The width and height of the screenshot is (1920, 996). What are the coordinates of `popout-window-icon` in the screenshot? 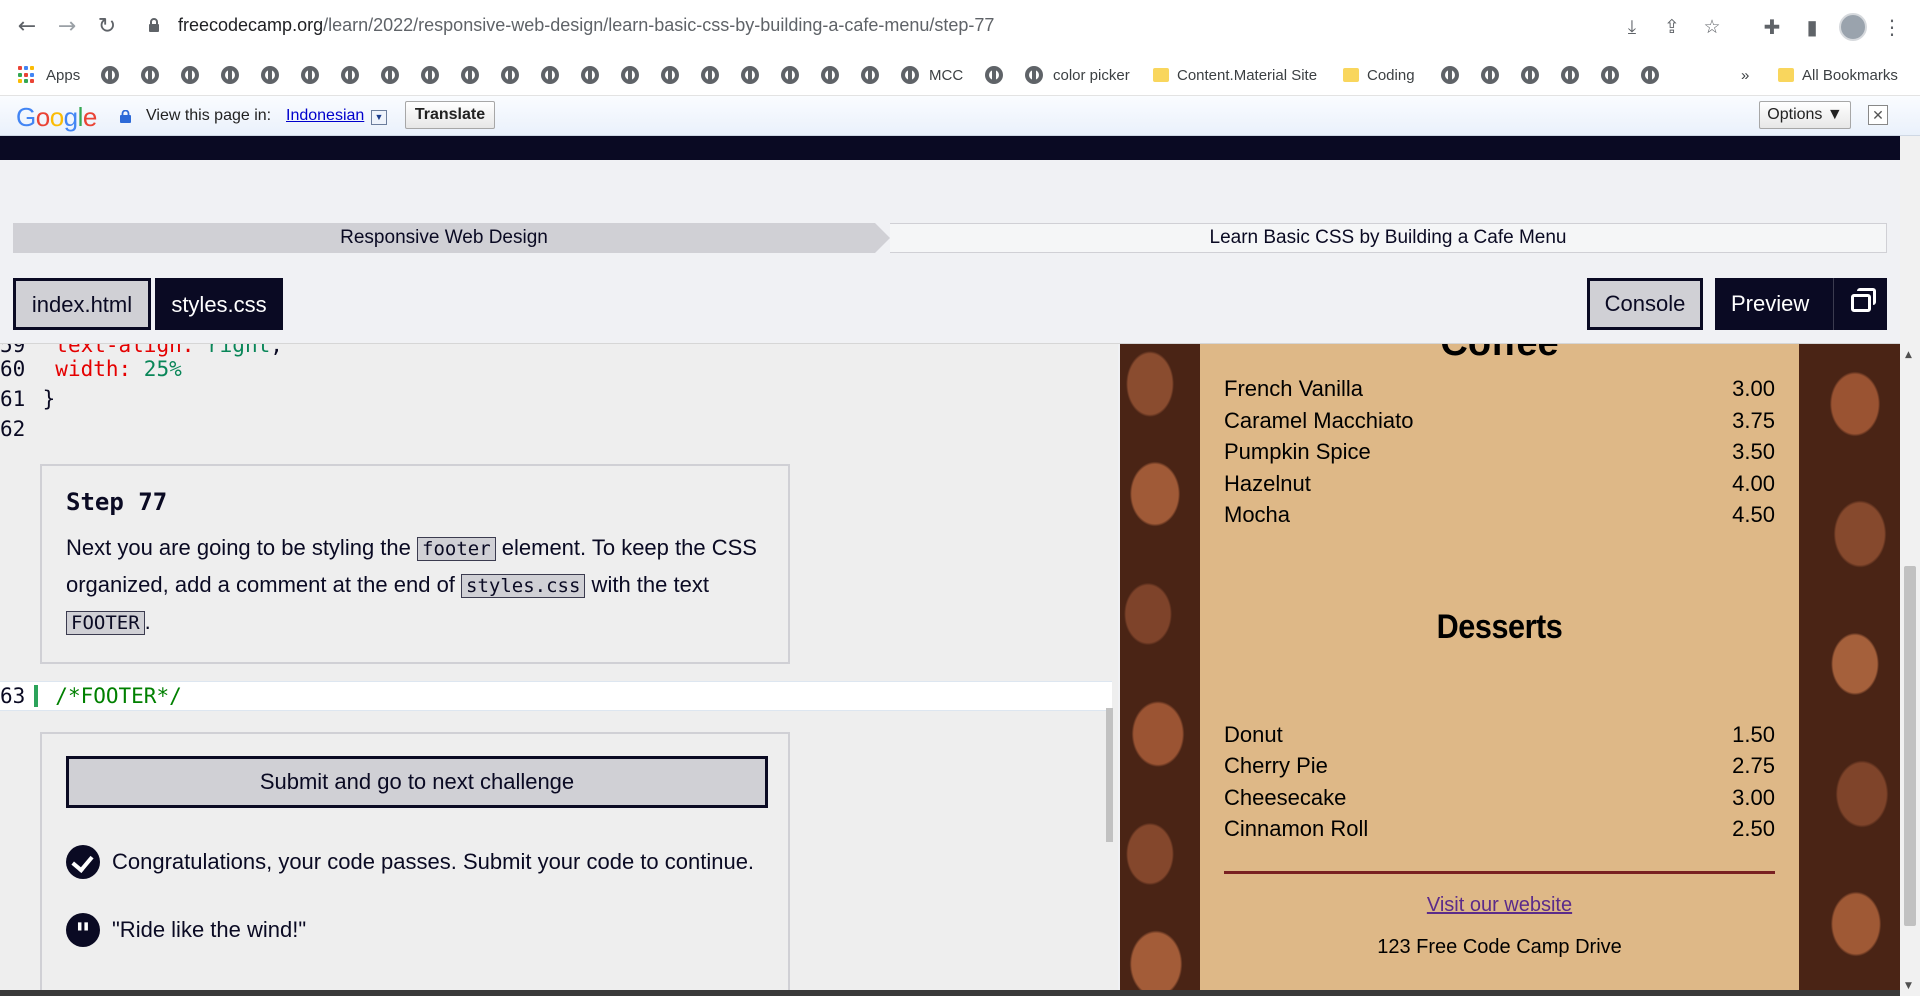 It's located at (1860, 304).